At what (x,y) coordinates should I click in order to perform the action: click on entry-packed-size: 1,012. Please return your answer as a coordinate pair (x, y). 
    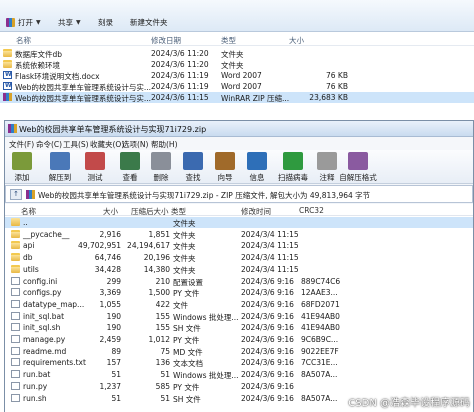
    Looking at the image, I should click on (159, 339).